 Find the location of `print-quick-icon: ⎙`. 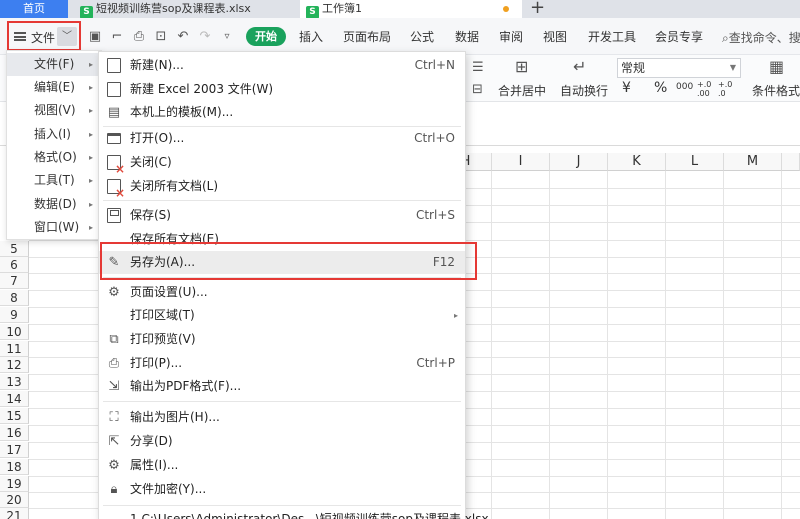

print-quick-icon: ⎙ is located at coordinates (139, 37).